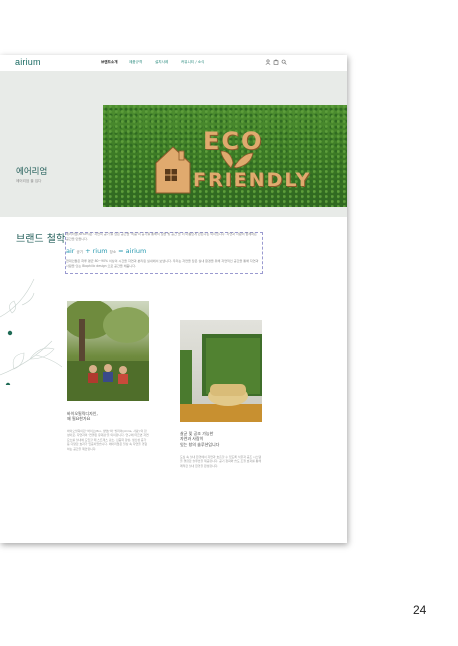 Image resolution: width=458 pixels, height=646 pixels. What do you see at coordinates (96, 251) in the screenshot?
I see `formula-rium: + rium` at bounding box center [96, 251].